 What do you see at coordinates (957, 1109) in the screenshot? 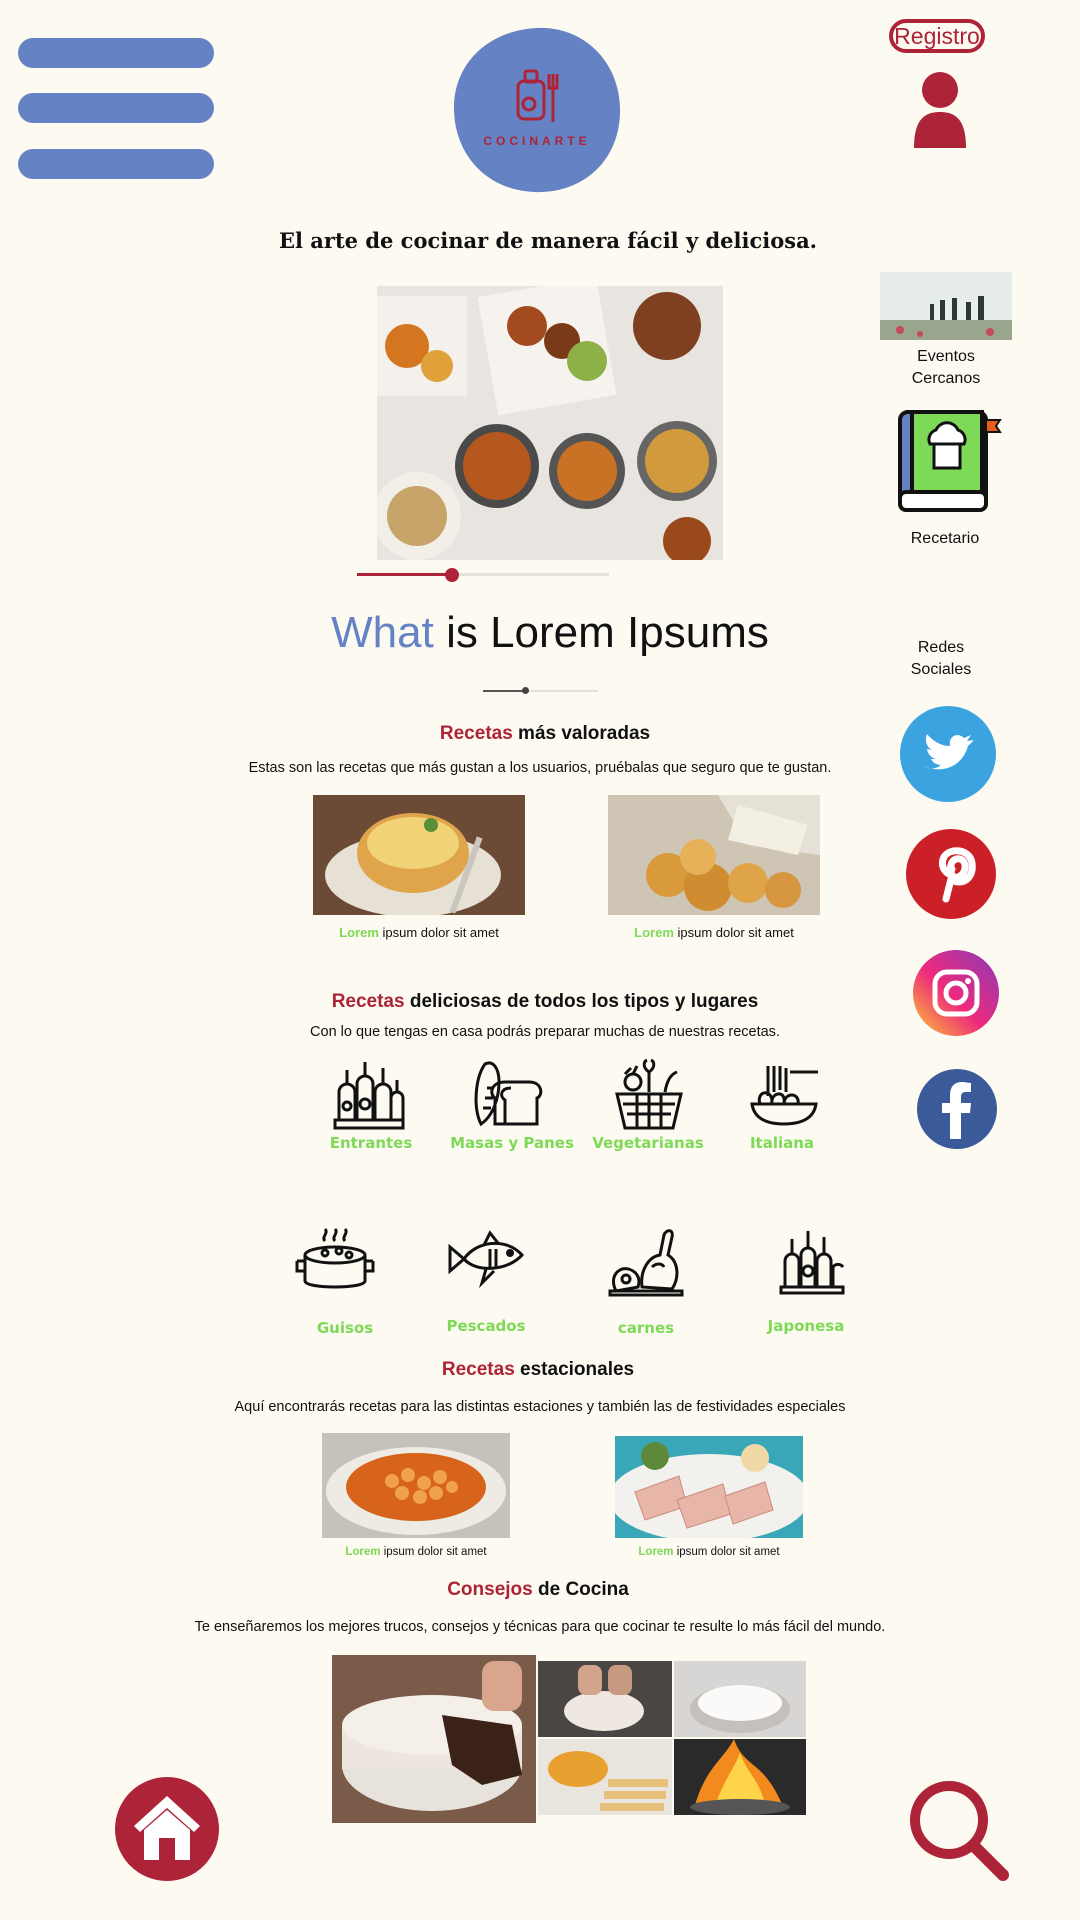
I see `facebook-icon` at bounding box center [957, 1109].